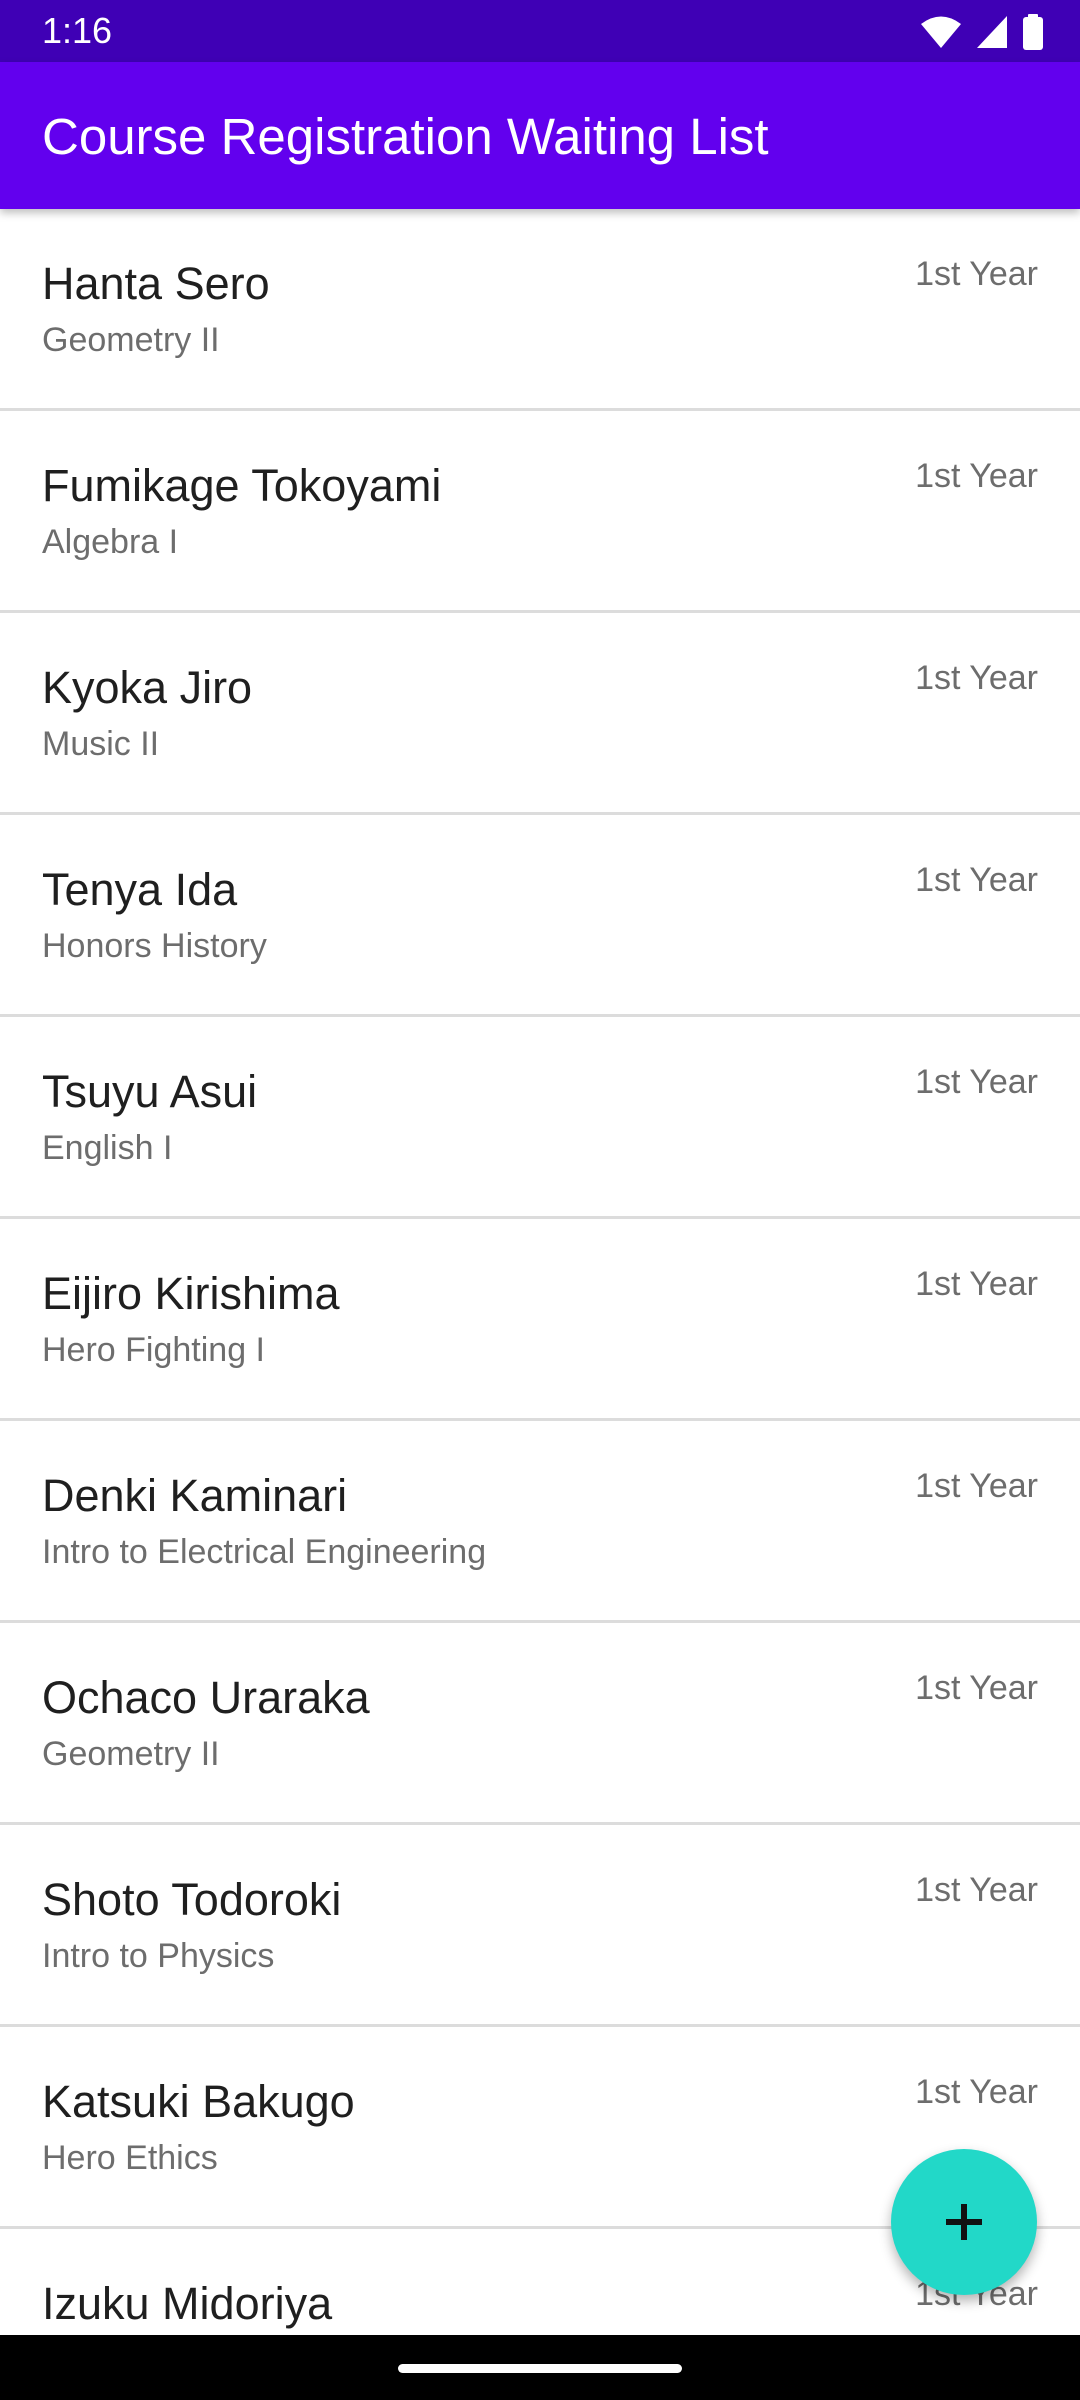  What do you see at coordinates (147, 687) in the screenshot?
I see `student-name: Kyoka Jiro` at bounding box center [147, 687].